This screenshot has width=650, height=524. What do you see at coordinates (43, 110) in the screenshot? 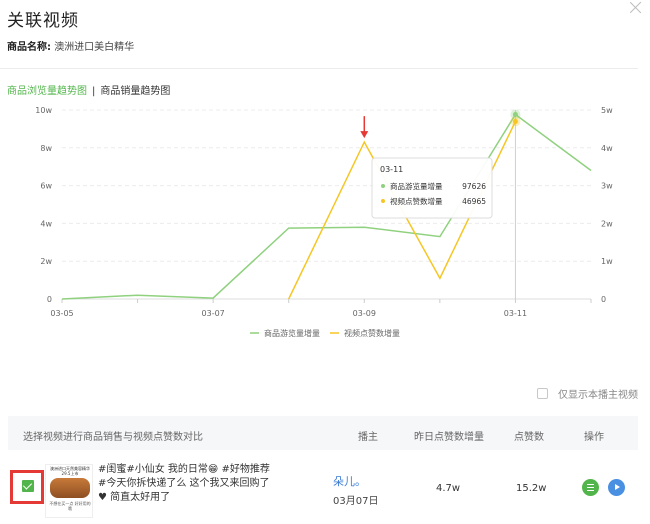
I see `y-left-tick-label: 10w` at bounding box center [43, 110].